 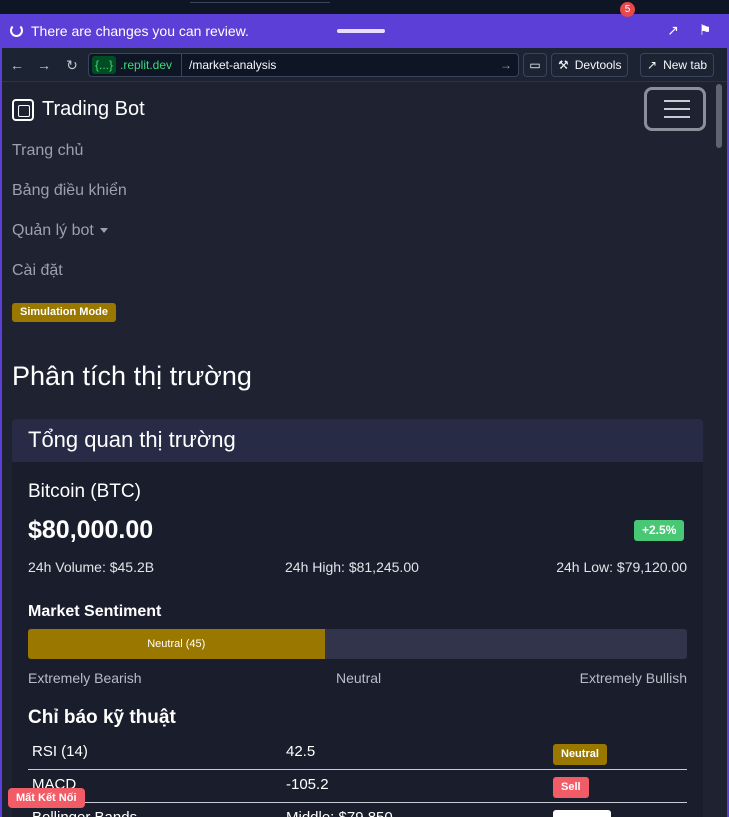 What do you see at coordinates (60, 751) in the screenshot?
I see `indicator-name: RSI (14)` at bounding box center [60, 751].